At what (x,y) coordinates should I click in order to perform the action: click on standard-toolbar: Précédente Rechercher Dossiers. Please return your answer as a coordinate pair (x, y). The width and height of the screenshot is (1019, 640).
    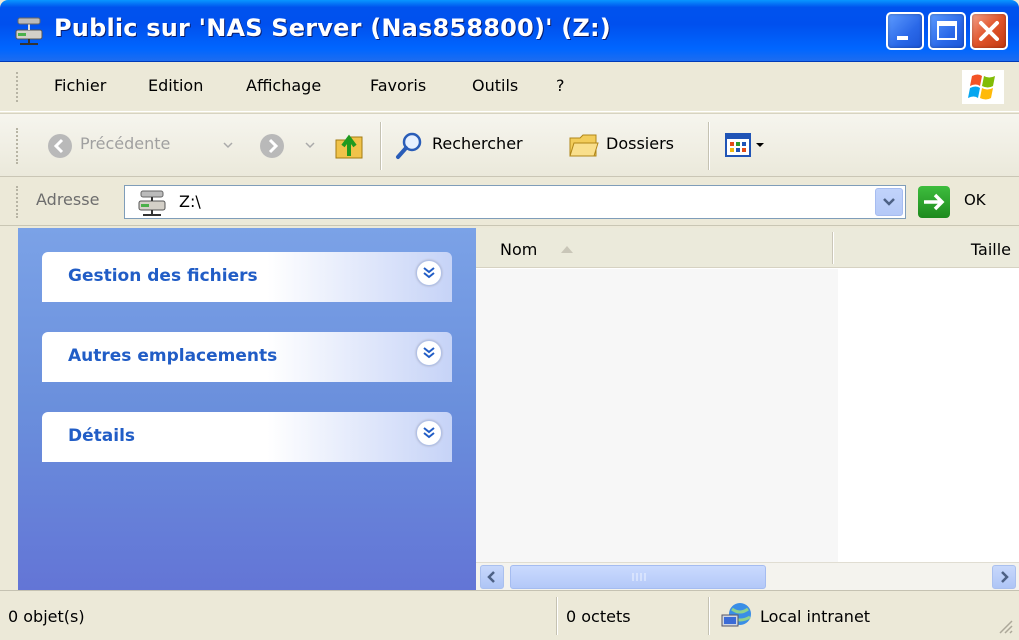
    Looking at the image, I should click on (509, 145).